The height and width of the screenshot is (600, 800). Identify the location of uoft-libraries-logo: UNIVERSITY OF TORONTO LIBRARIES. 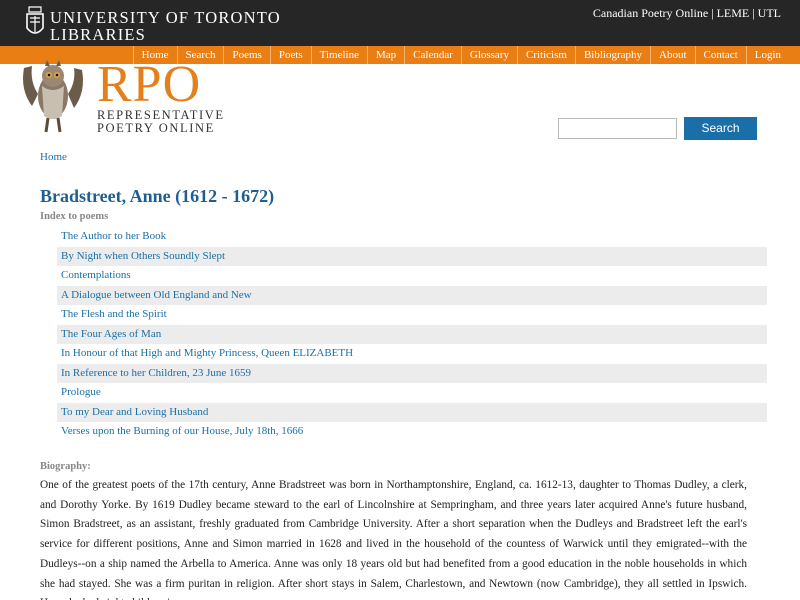
(165, 26).